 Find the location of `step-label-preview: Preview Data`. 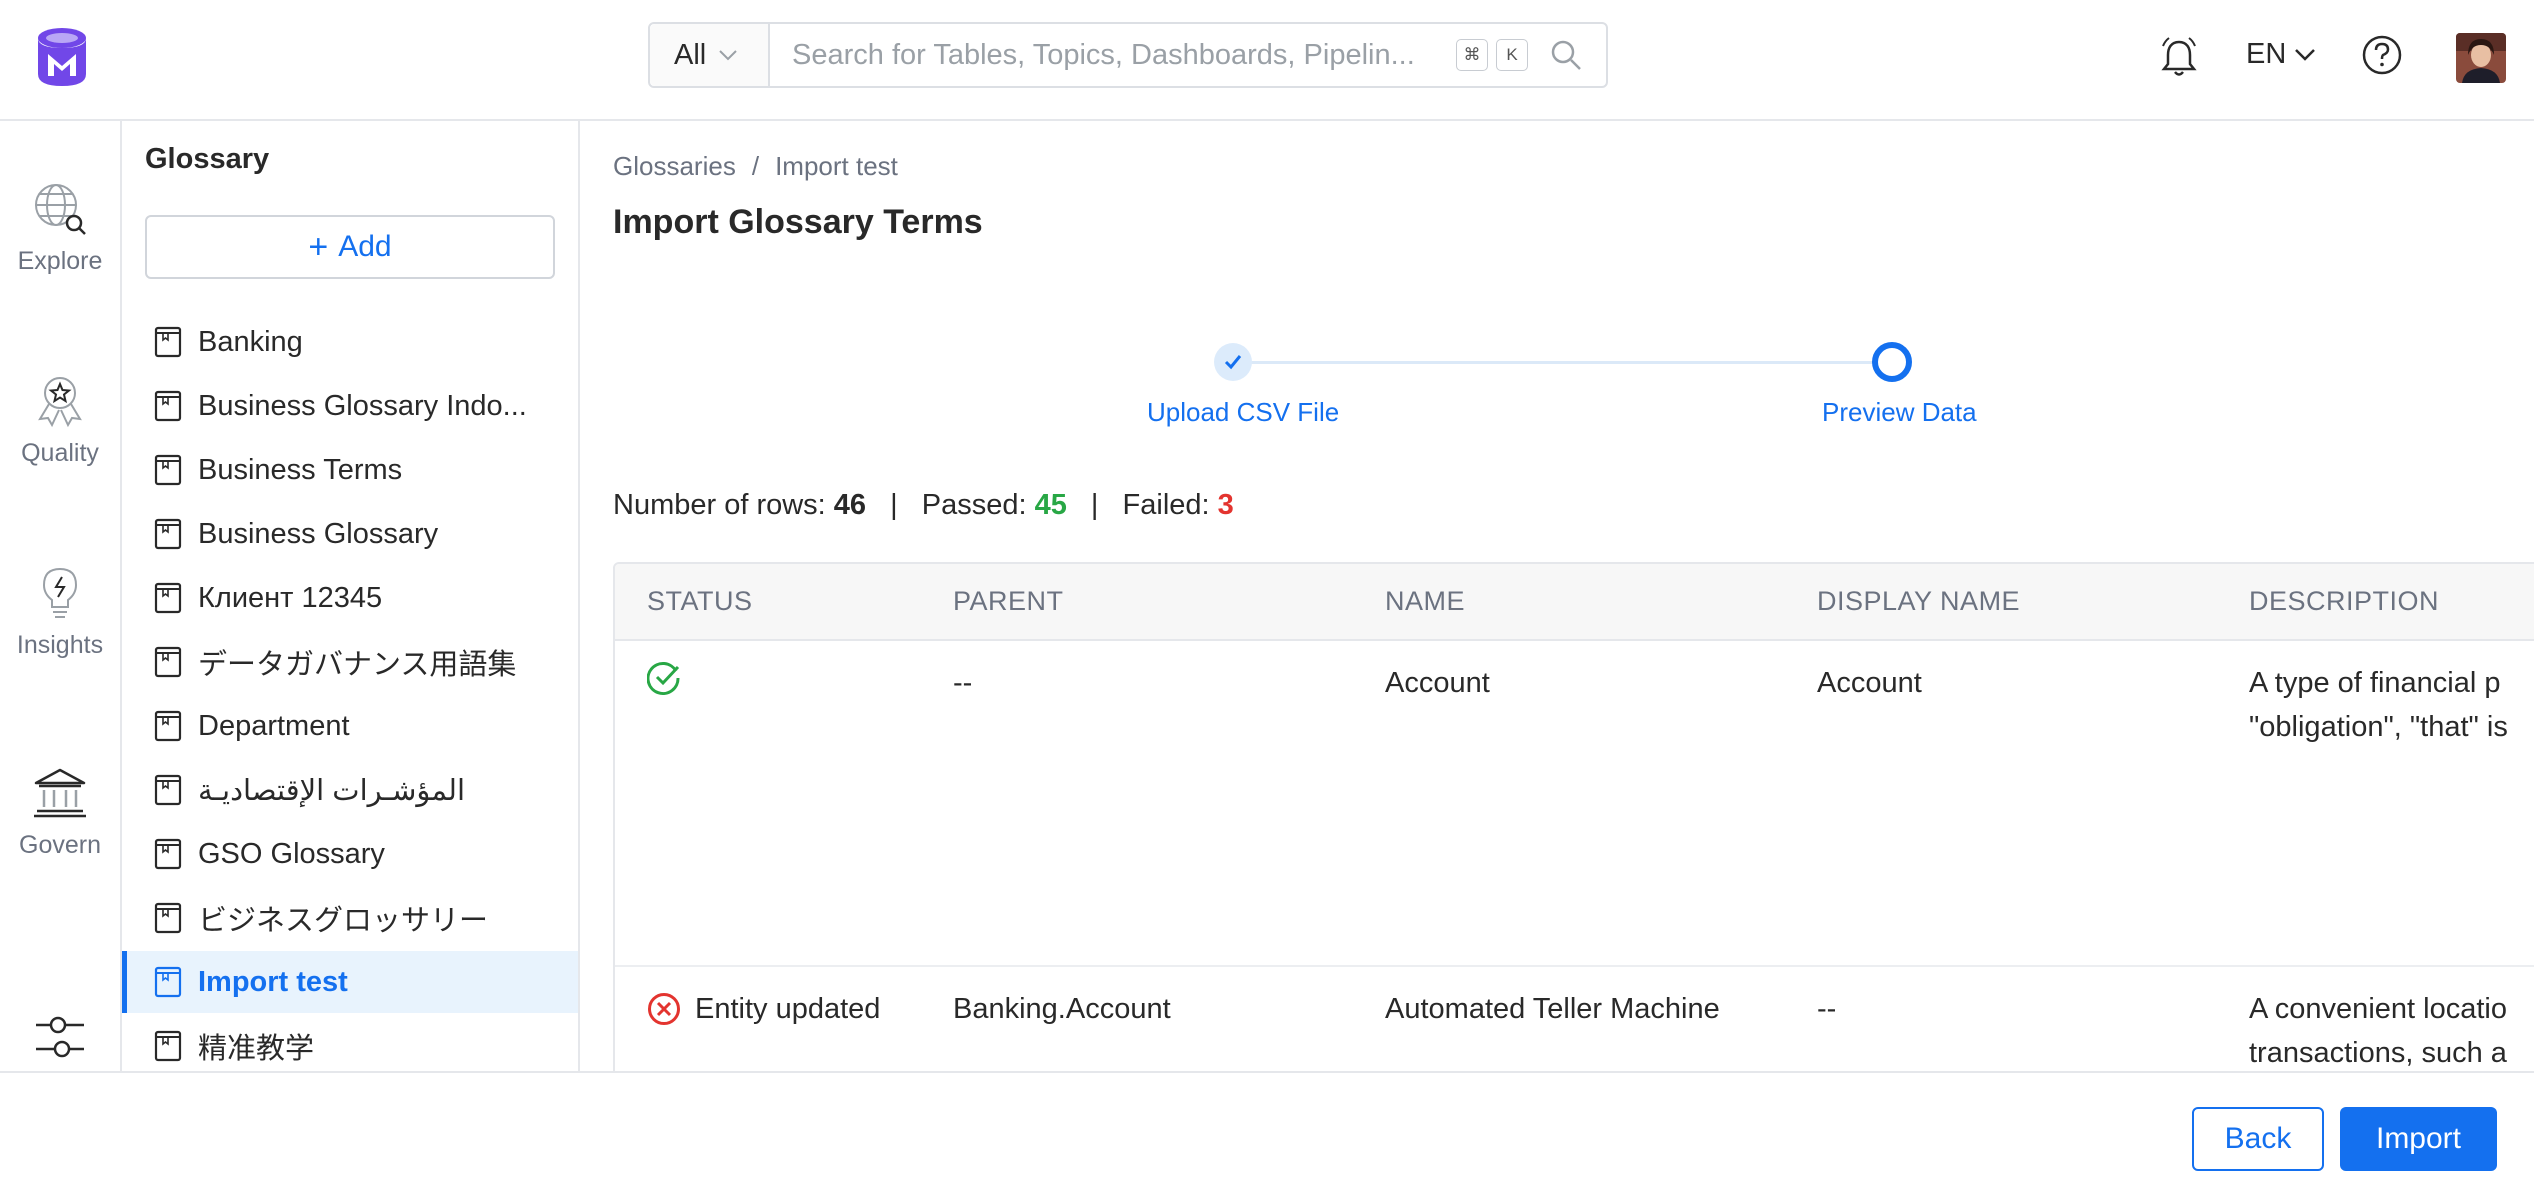

step-label-preview: Preview Data is located at coordinates (1899, 412).